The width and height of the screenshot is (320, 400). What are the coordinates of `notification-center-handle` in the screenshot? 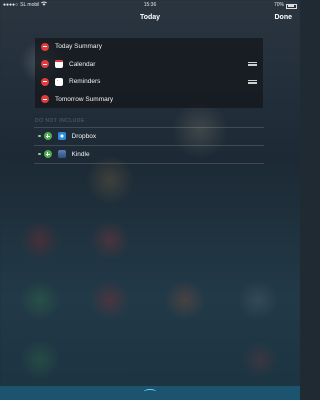 It's located at (150, 393).